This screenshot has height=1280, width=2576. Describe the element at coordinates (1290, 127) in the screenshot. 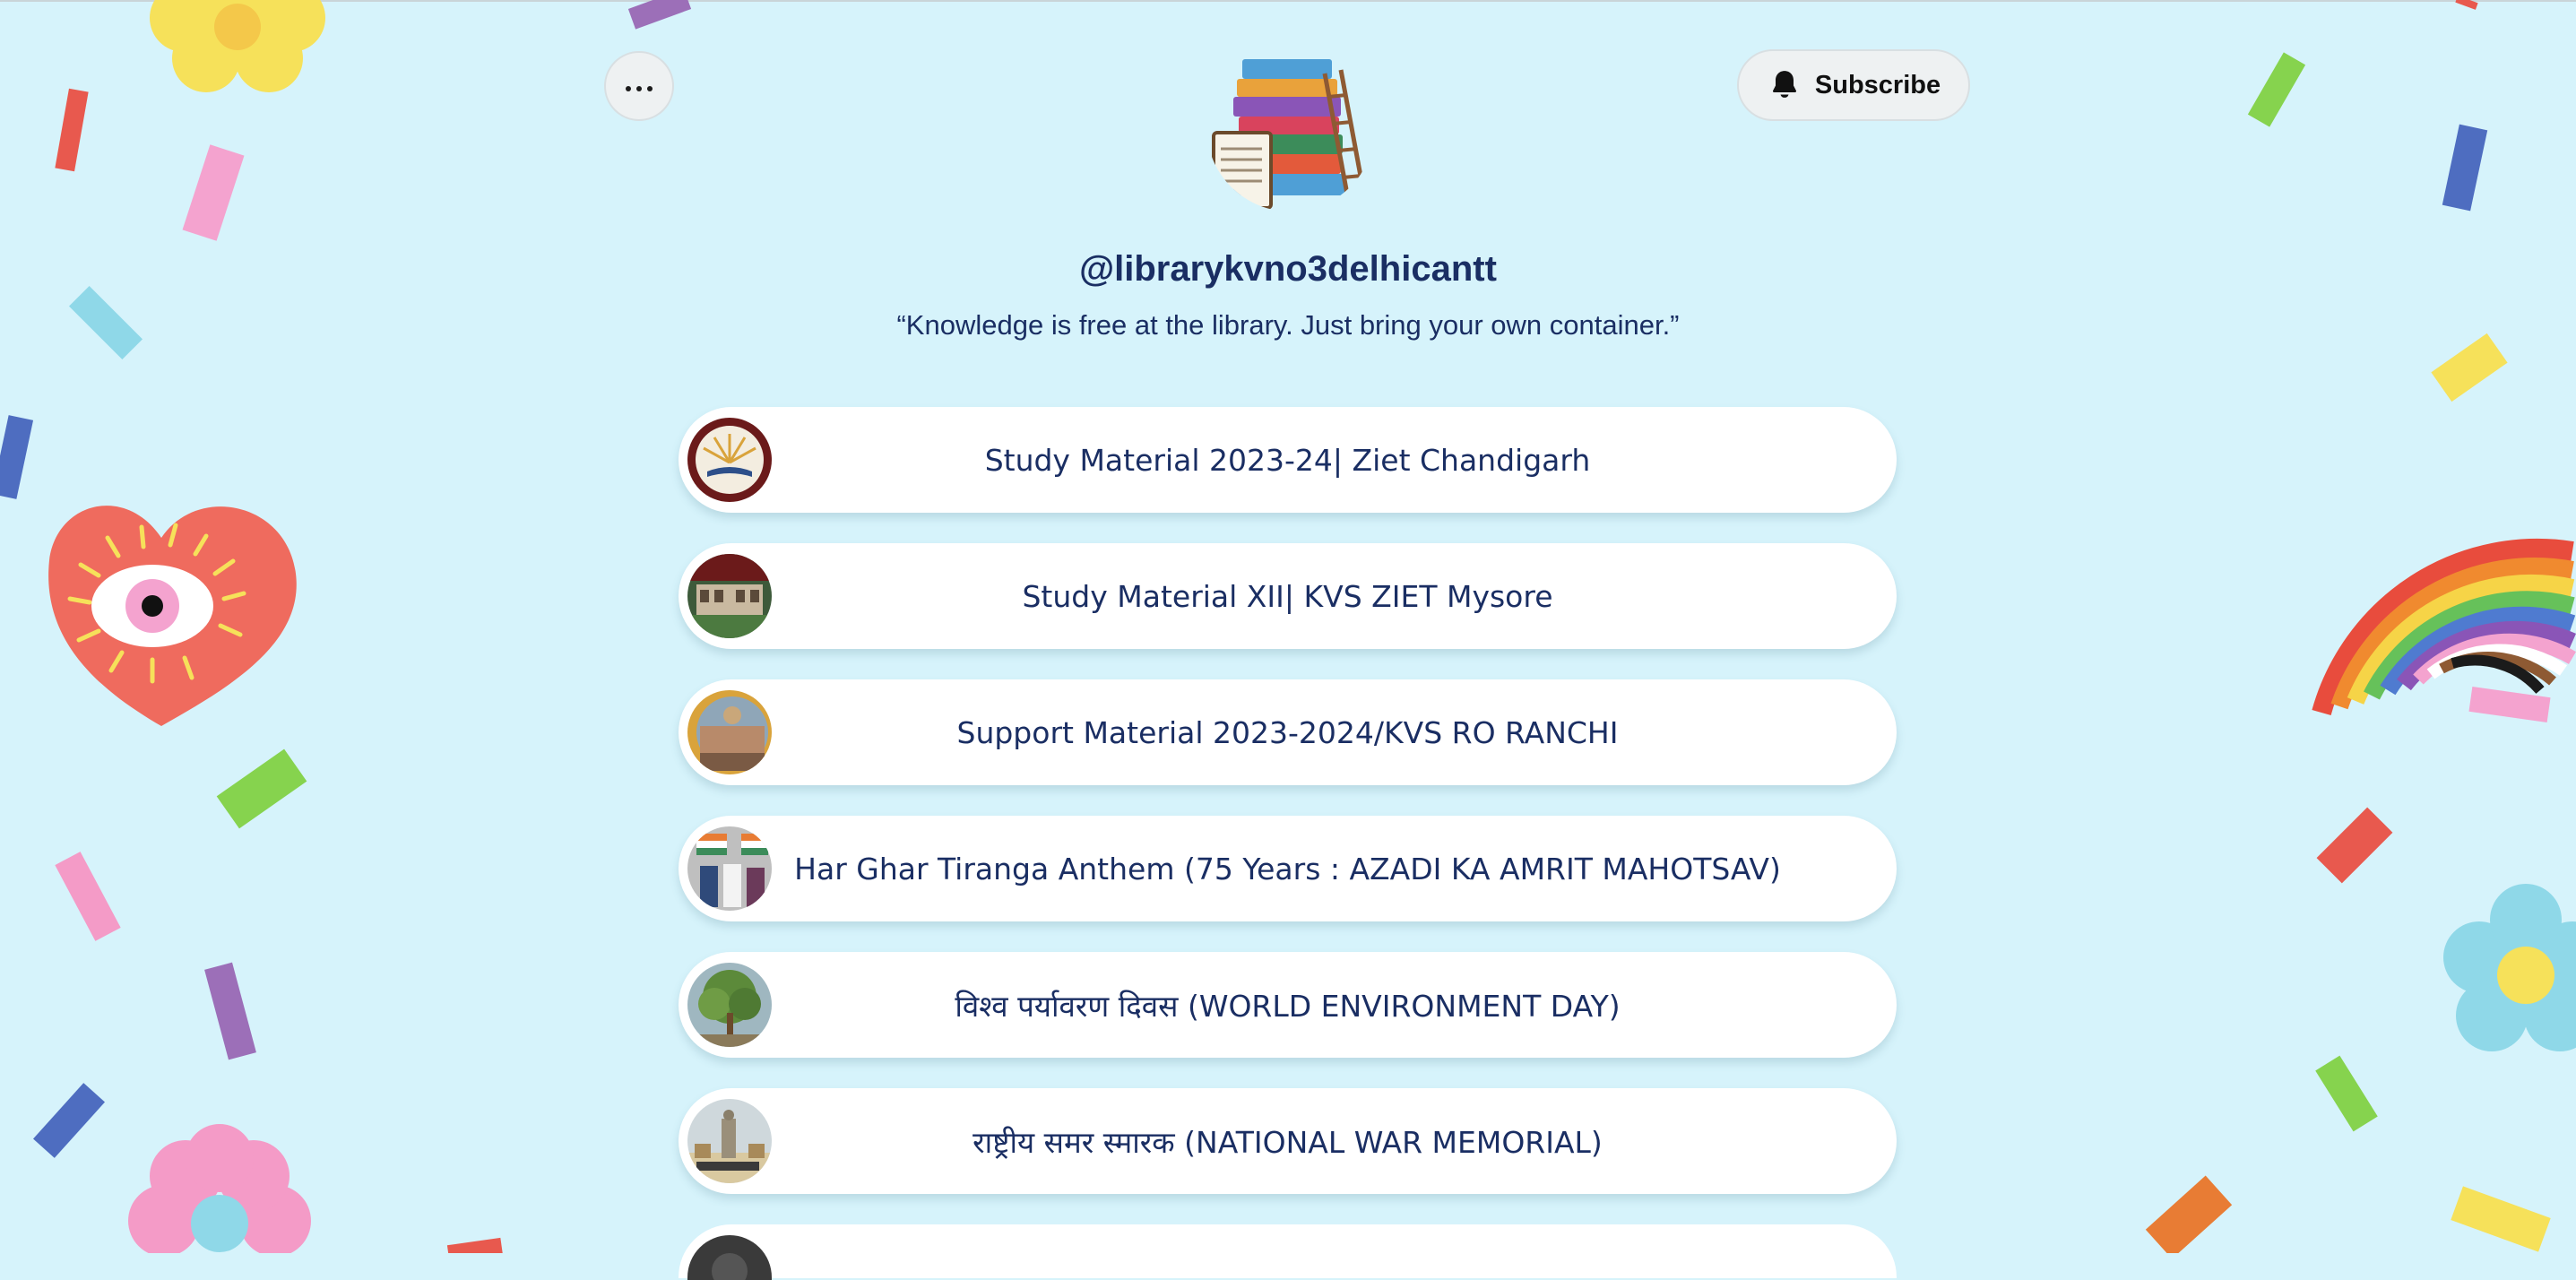

I see `profile-avatar` at that location.